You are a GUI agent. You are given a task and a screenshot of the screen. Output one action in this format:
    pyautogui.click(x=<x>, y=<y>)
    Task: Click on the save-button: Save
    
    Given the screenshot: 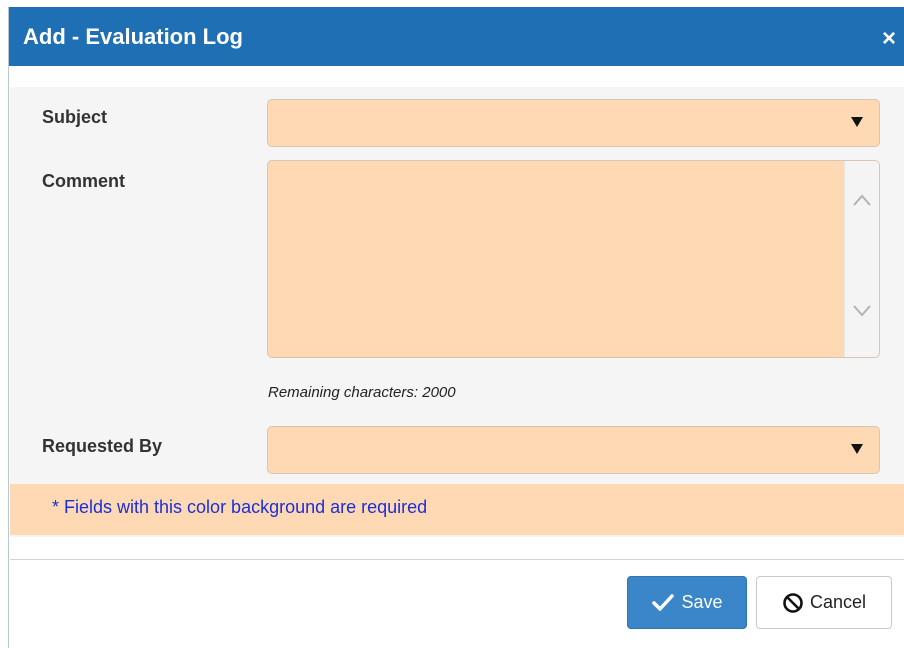 What is the action you would take?
    pyautogui.click(x=687, y=602)
    